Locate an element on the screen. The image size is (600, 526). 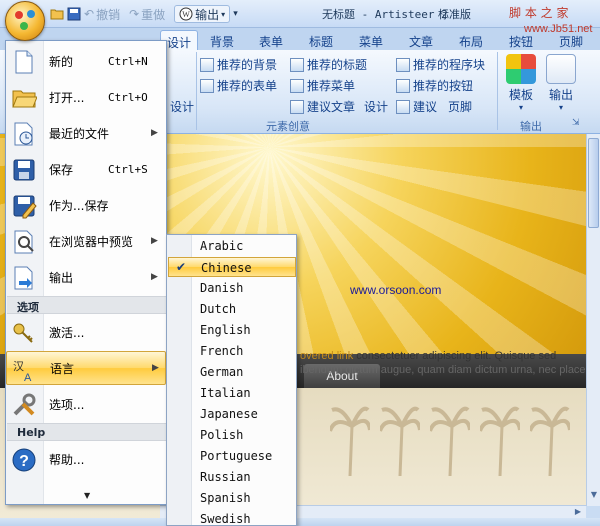
svg-text: 汉 is located at coordinates (18, 366).